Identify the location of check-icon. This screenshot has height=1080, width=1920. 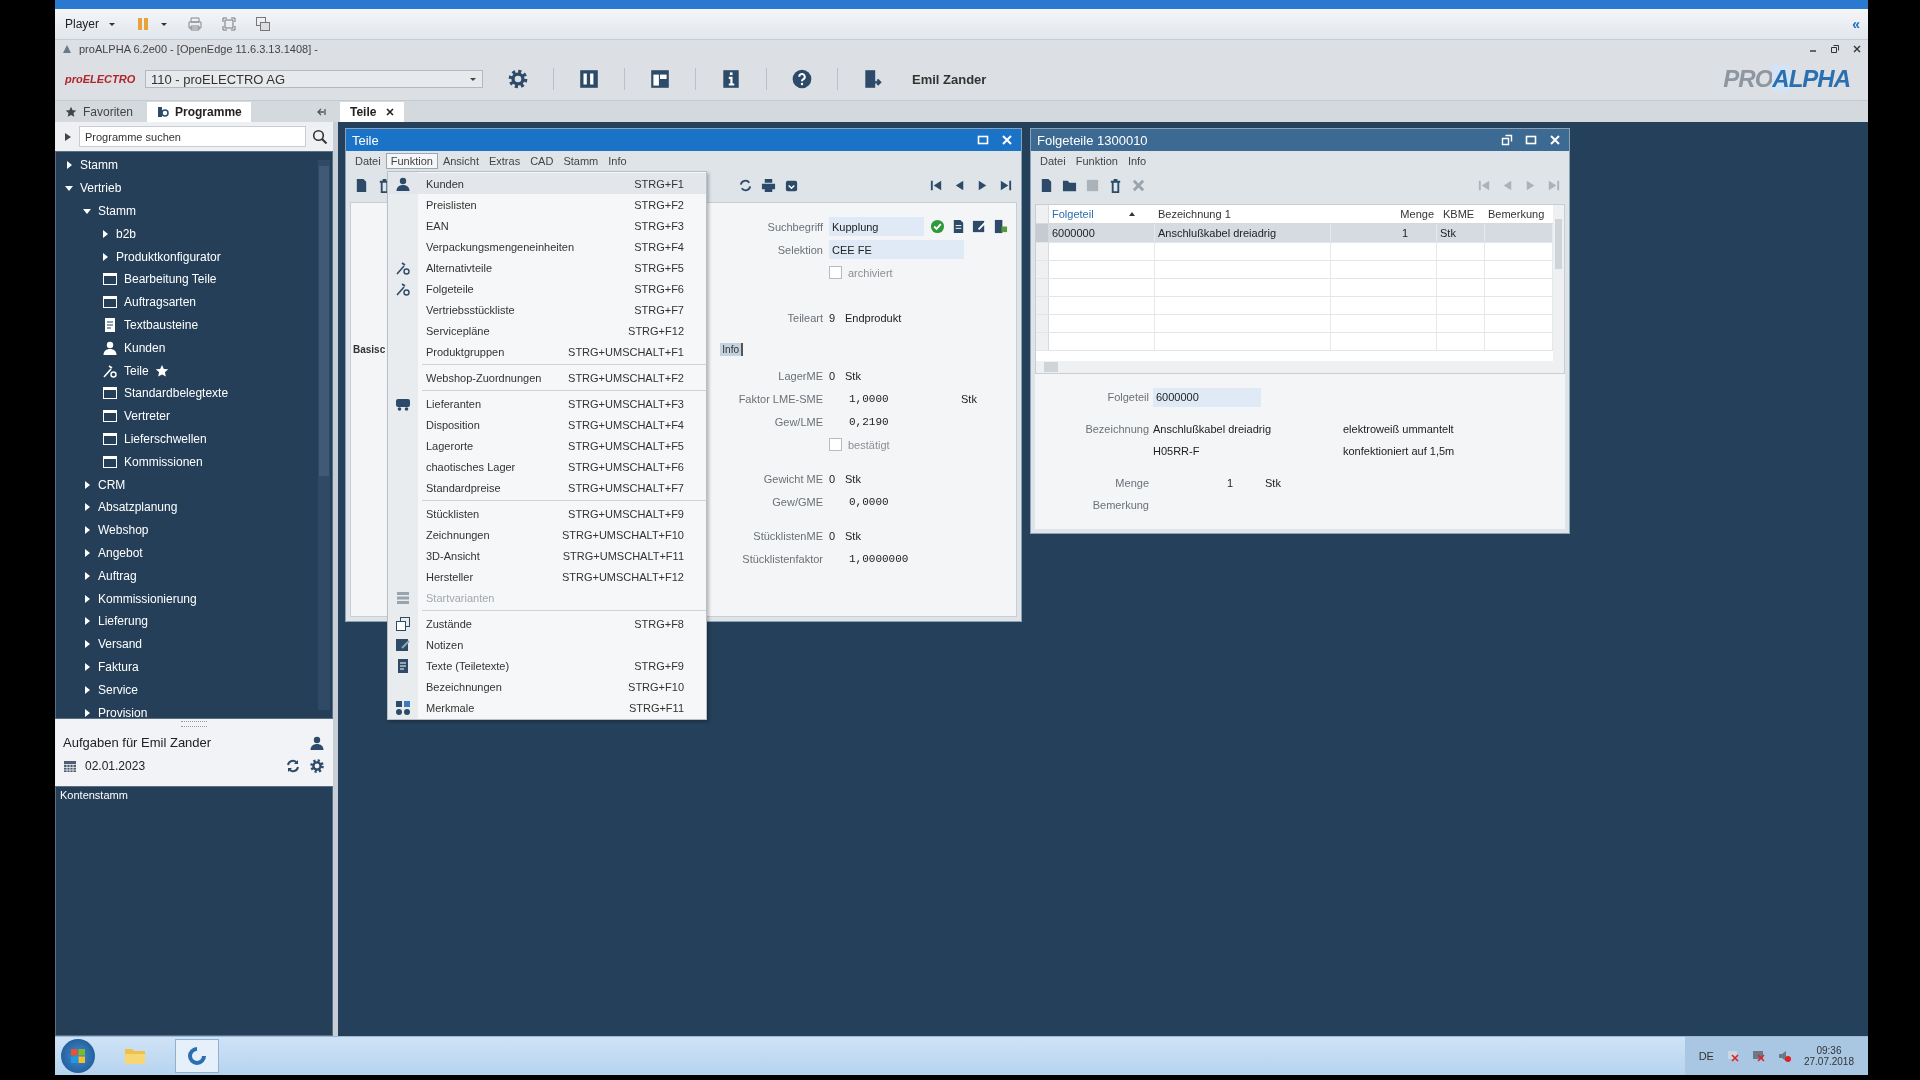
(937, 226).